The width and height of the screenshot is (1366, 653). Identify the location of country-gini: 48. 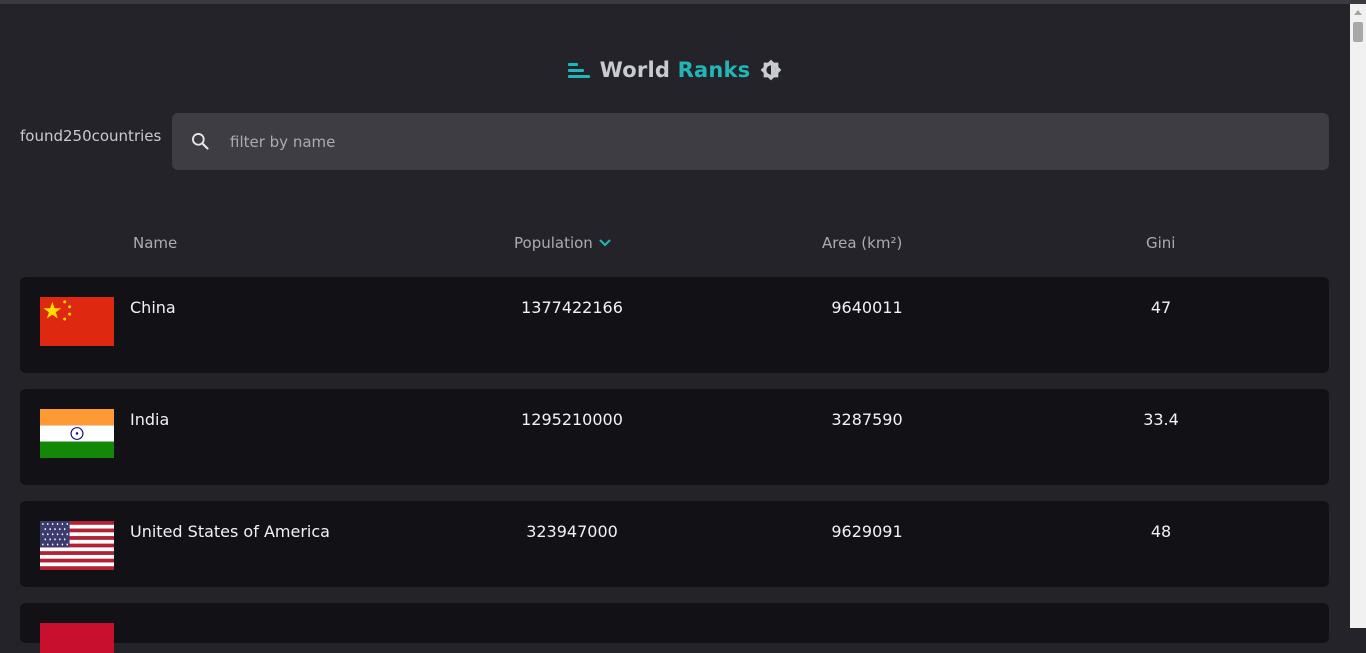
(1161, 531).